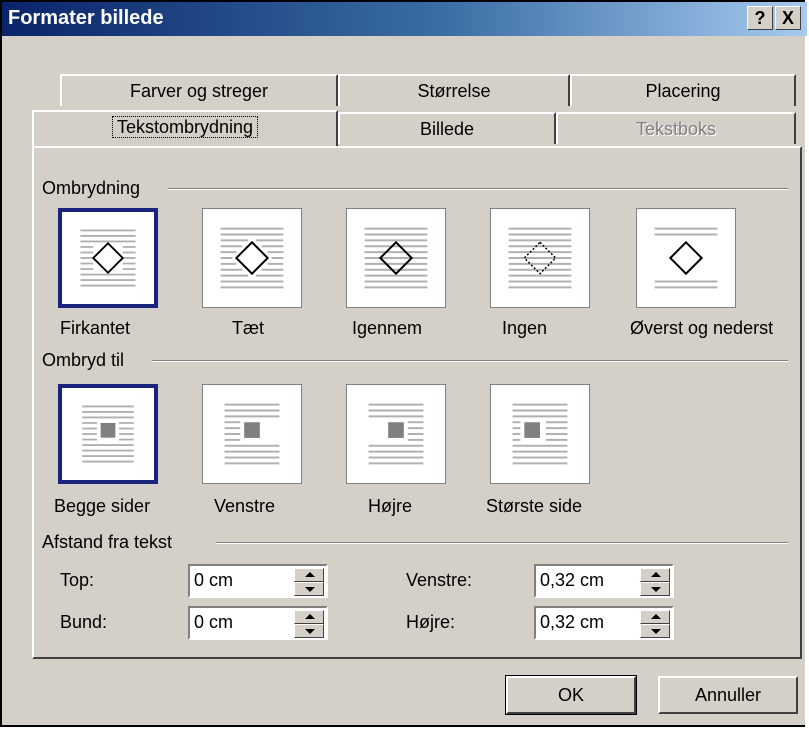 The height and width of the screenshot is (729, 809). I want to click on wrap-top-bottom-label: Øverst og nederst, so click(702, 328).